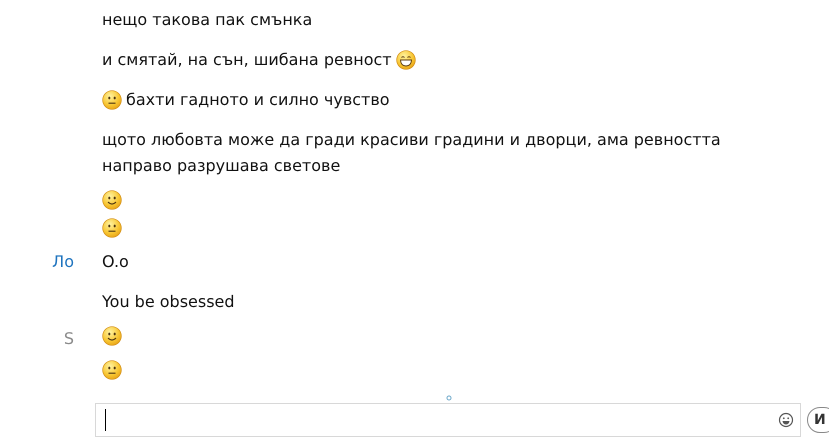 This screenshot has width=829, height=444. Describe the element at coordinates (449, 398) in the screenshot. I see `dot-icon` at that location.